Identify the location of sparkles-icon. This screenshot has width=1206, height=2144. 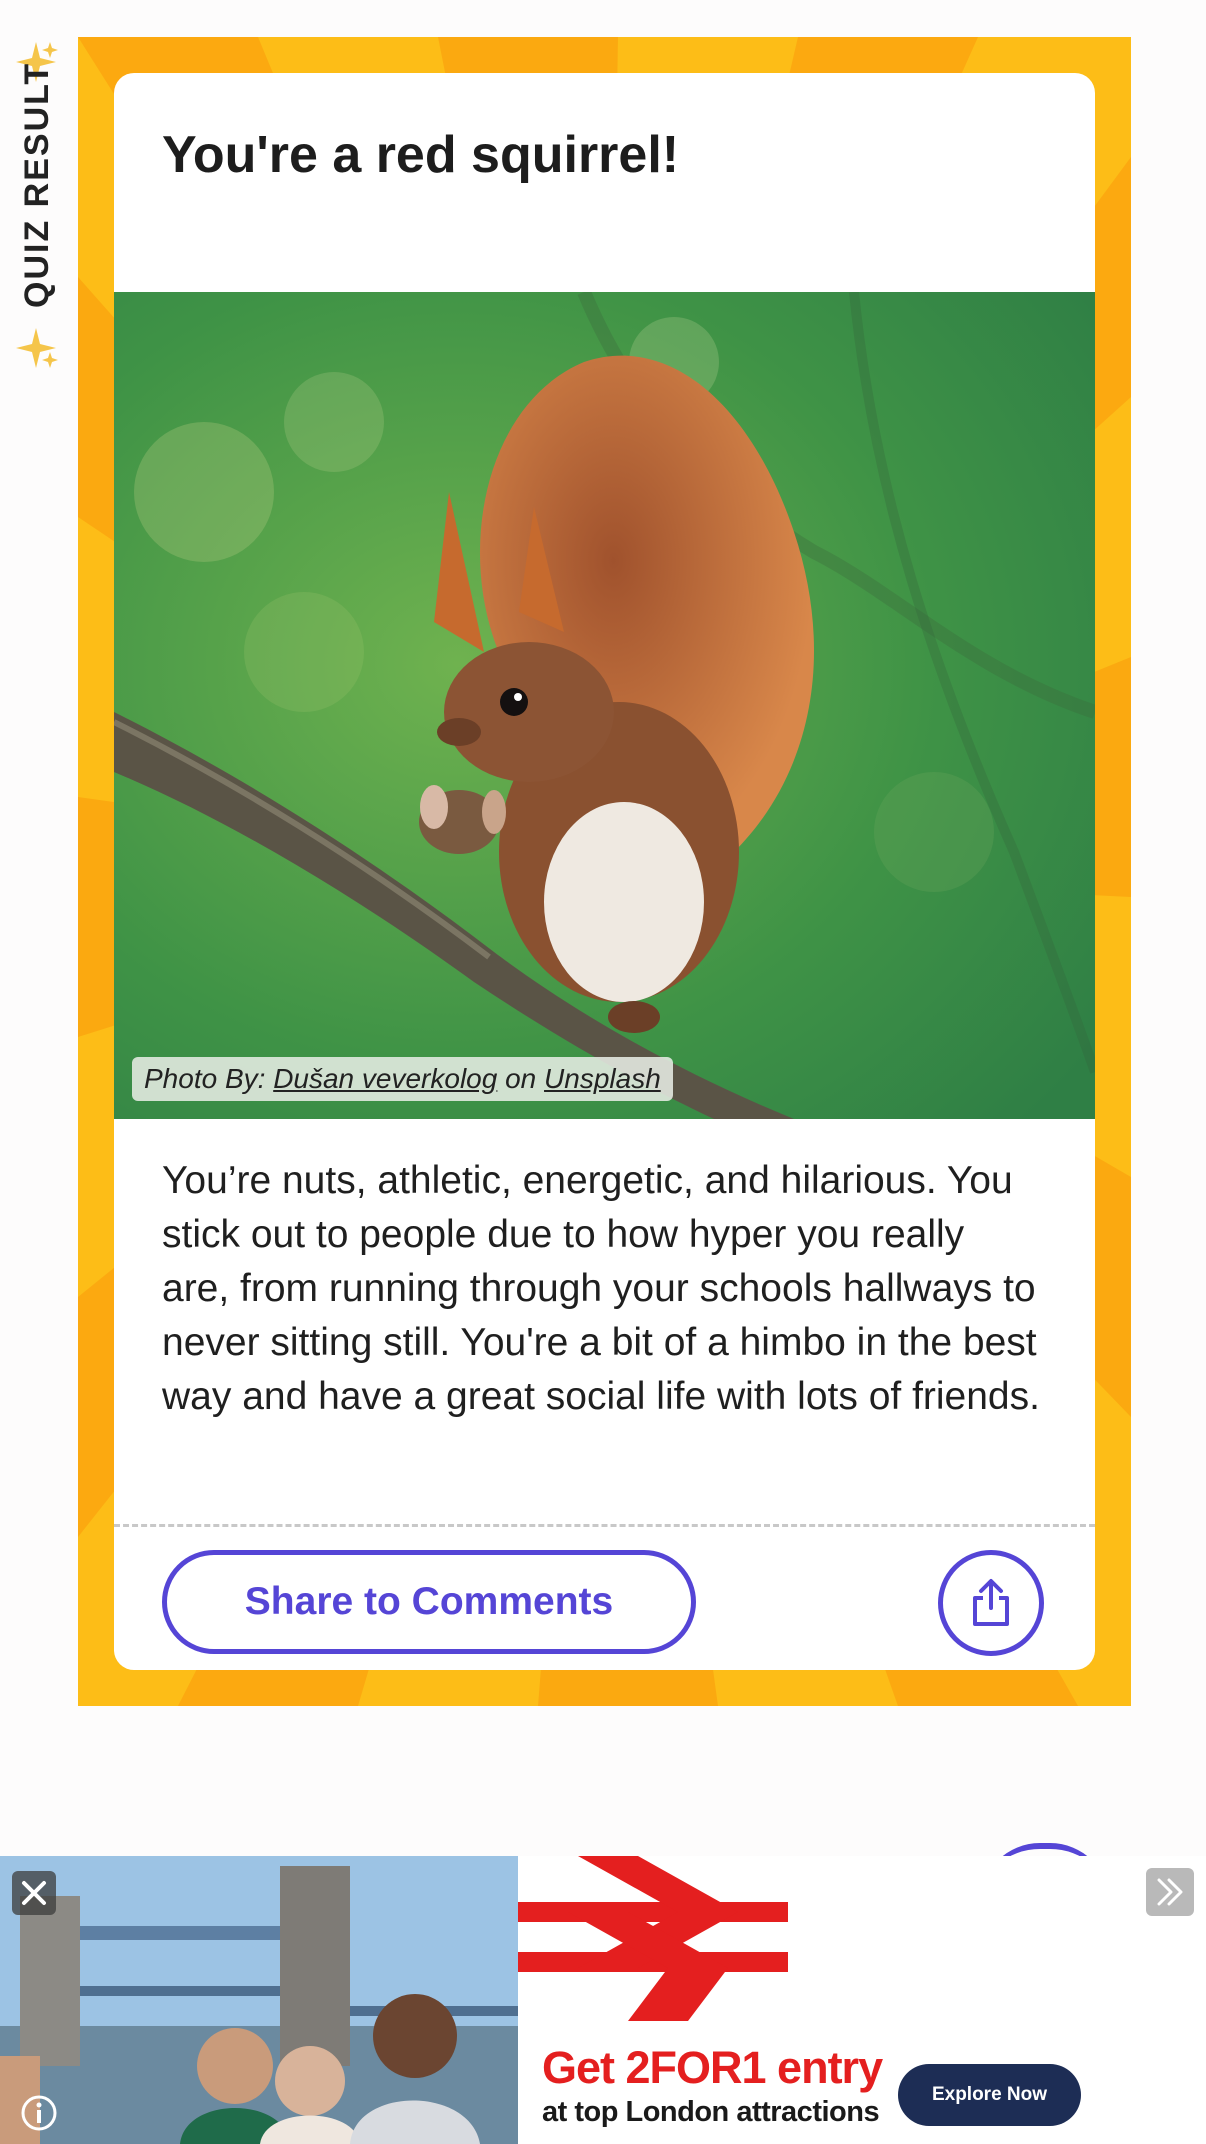
(37, 348).